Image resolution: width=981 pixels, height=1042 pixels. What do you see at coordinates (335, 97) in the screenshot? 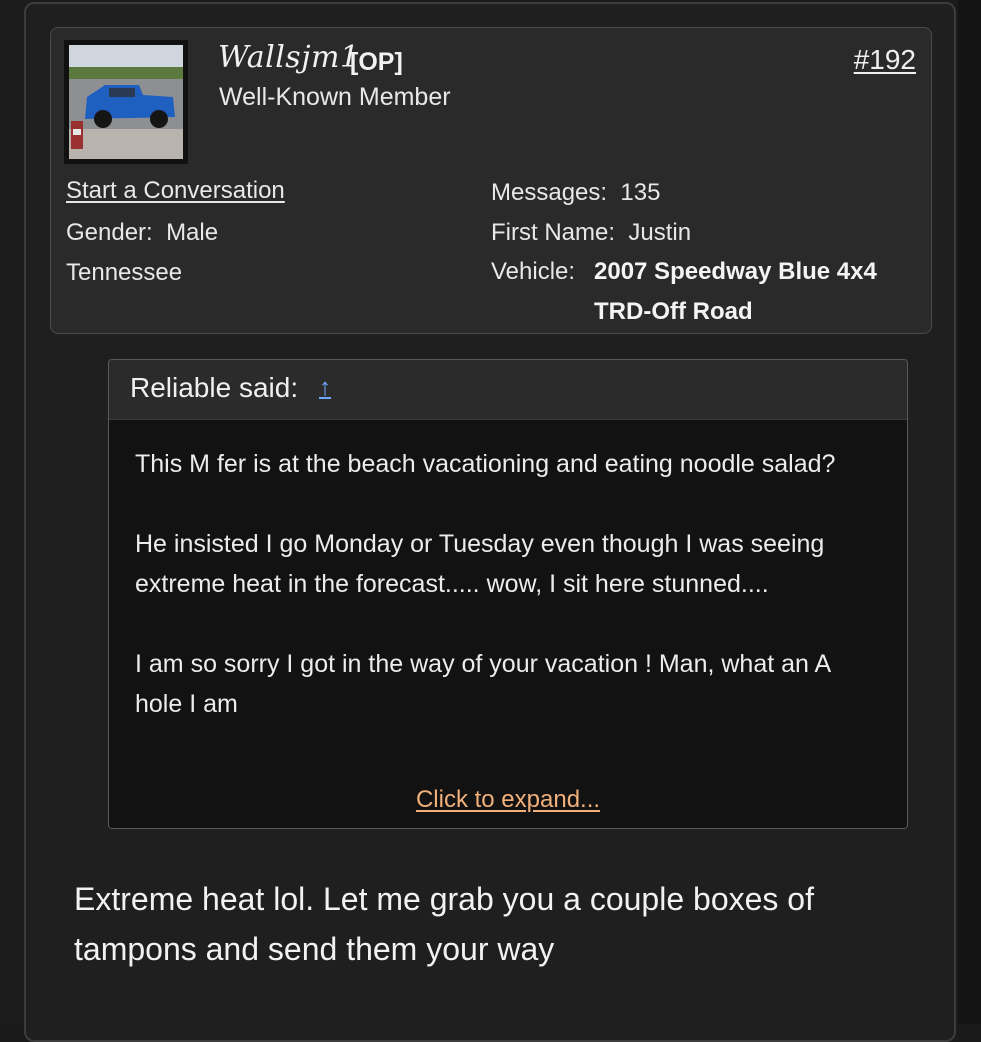
I see `user-title: Well-Known Member` at bounding box center [335, 97].